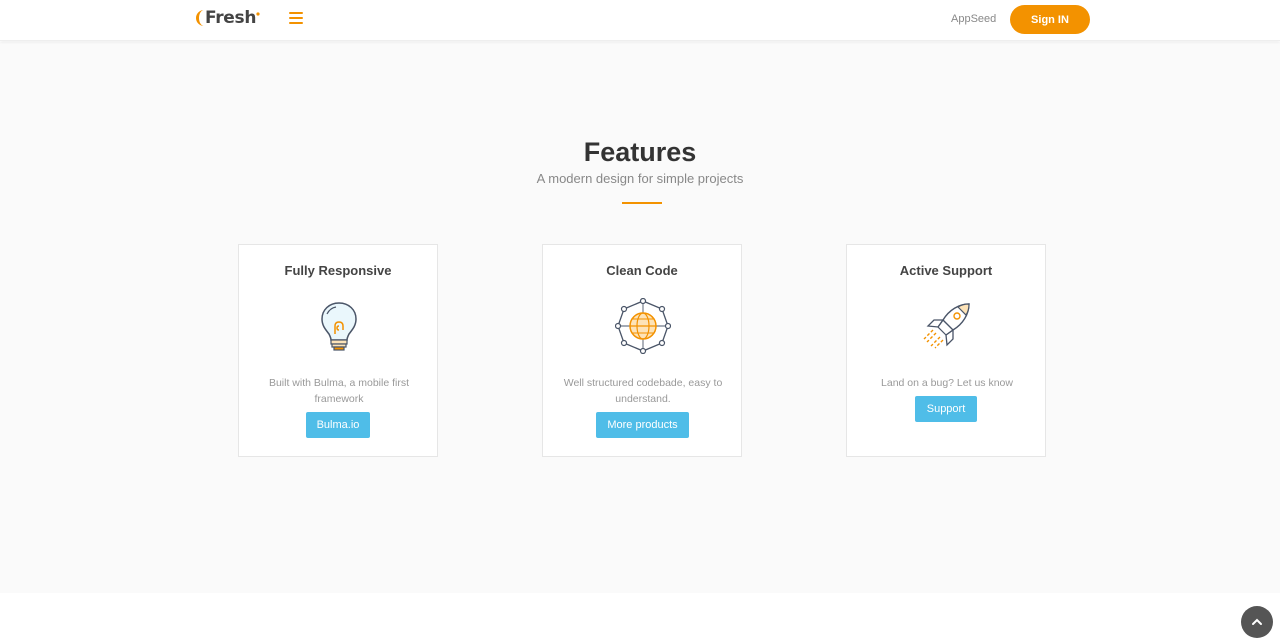  I want to click on nav-link-appseed: AppSeed, so click(973, 19).